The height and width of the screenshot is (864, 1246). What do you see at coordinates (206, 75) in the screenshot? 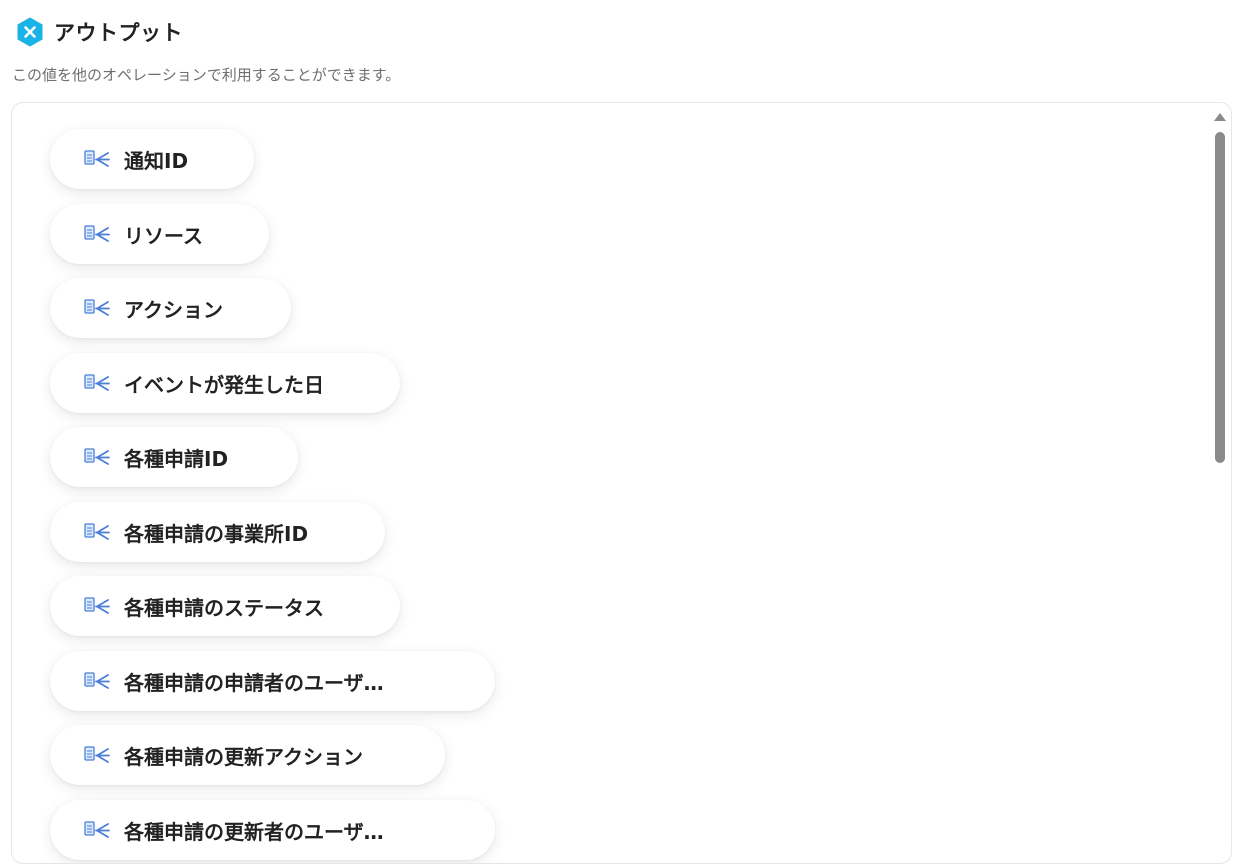
I see `section-description: この値を他のオペレーションで利用することができます。` at bounding box center [206, 75].